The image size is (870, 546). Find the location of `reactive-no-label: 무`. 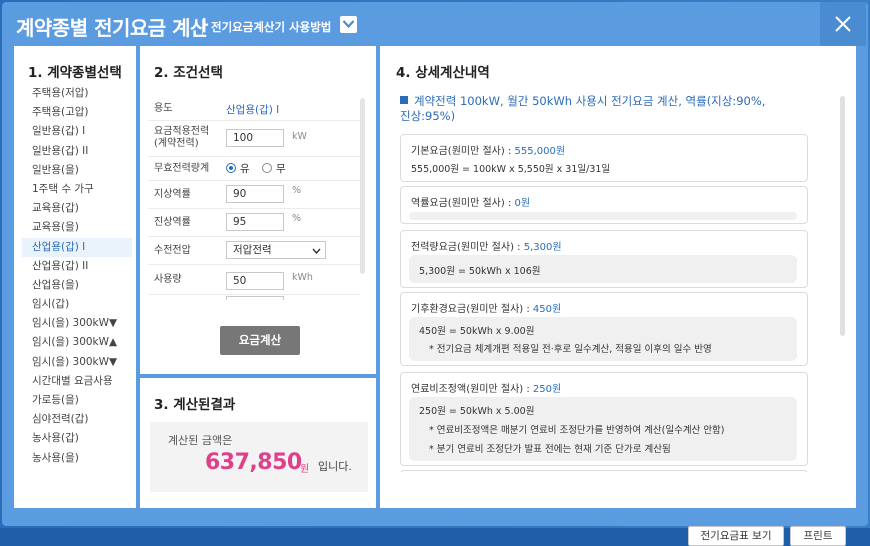

reactive-no-label: 무 is located at coordinates (281, 169).